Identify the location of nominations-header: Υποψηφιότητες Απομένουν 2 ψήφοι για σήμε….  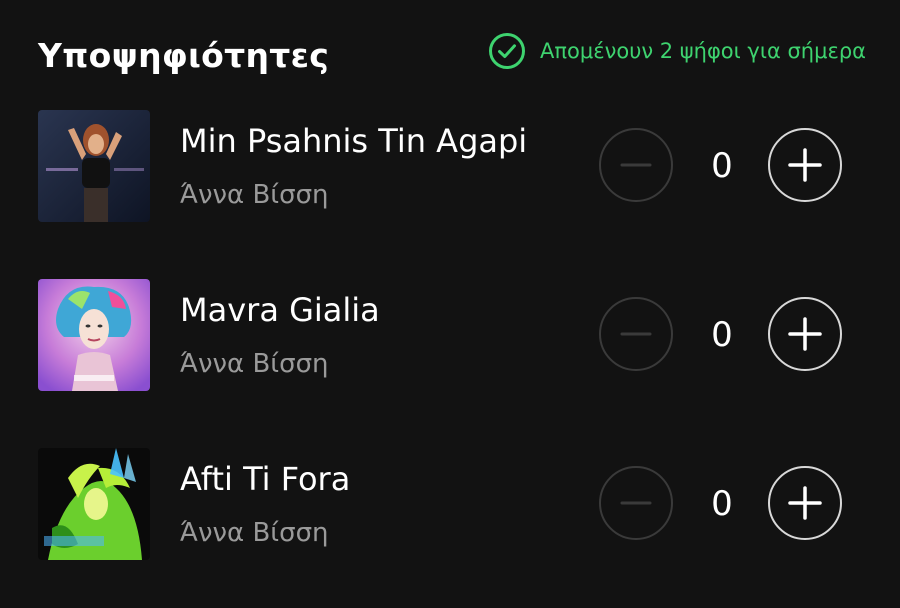
(453, 58).